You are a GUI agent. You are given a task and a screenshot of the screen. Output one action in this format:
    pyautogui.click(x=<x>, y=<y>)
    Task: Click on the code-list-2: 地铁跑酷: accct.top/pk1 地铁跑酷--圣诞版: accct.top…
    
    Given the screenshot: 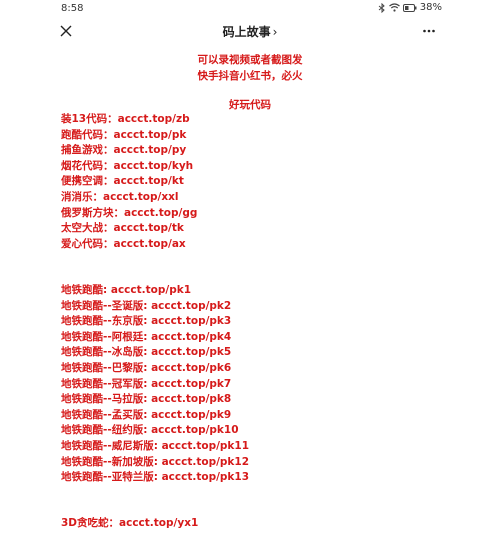 What is the action you would take?
    pyautogui.click(x=155, y=384)
    